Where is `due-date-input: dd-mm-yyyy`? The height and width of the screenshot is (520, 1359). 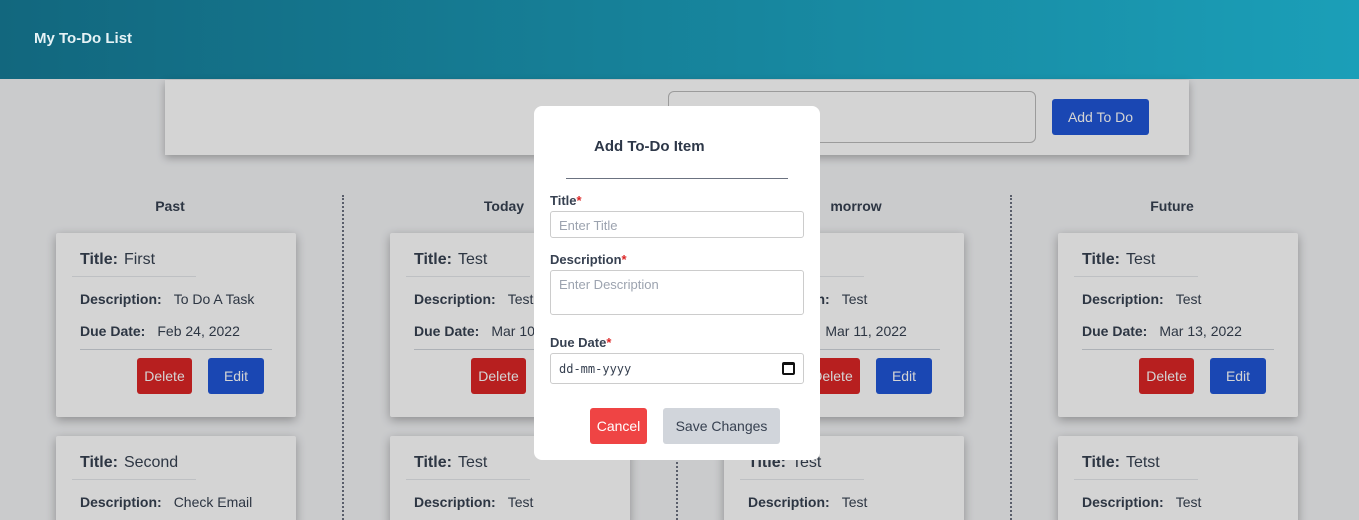 due-date-input: dd-mm-yyyy is located at coordinates (677, 368).